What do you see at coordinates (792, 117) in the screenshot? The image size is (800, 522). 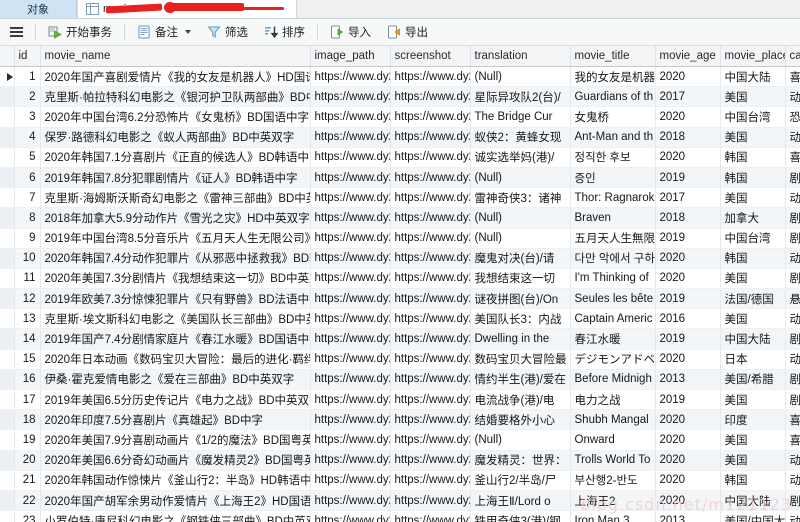 I see `cell-cat: 恐怖` at bounding box center [792, 117].